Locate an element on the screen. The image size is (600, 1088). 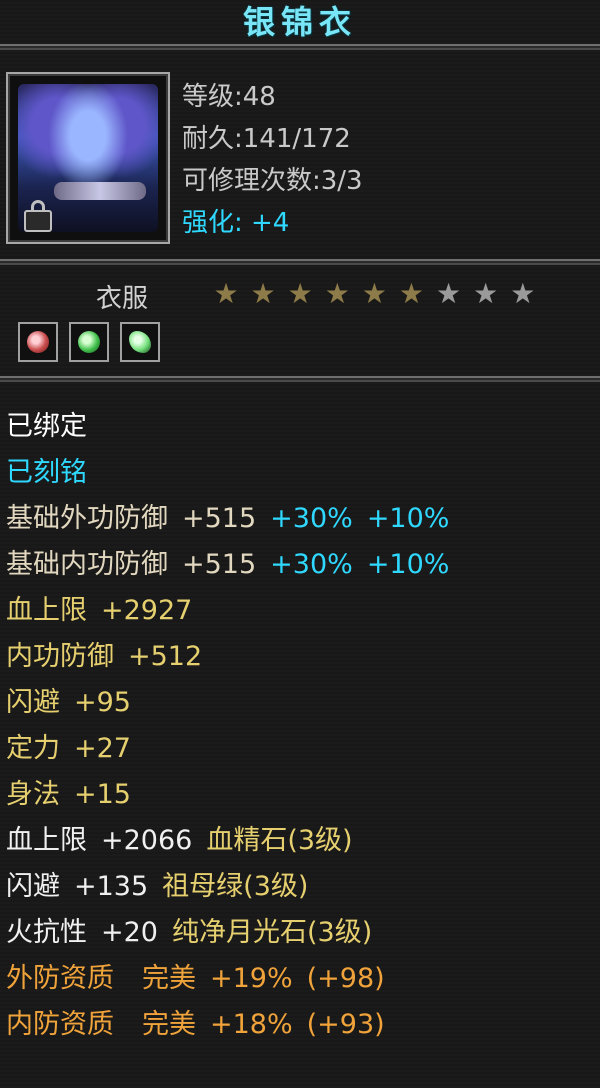
item-level: 等级:48 is located at coordinates (229, 97).